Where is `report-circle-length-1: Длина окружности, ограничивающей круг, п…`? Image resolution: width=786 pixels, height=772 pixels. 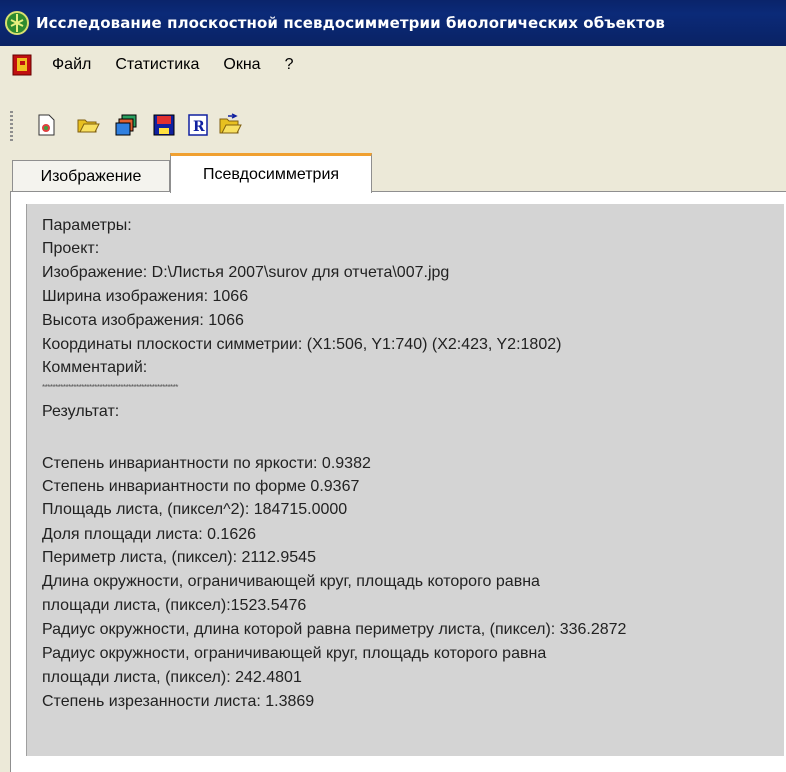 report-circle-length-1: Длина окружности, ограничивающей круг, п… is located at coordinates (291, 581).